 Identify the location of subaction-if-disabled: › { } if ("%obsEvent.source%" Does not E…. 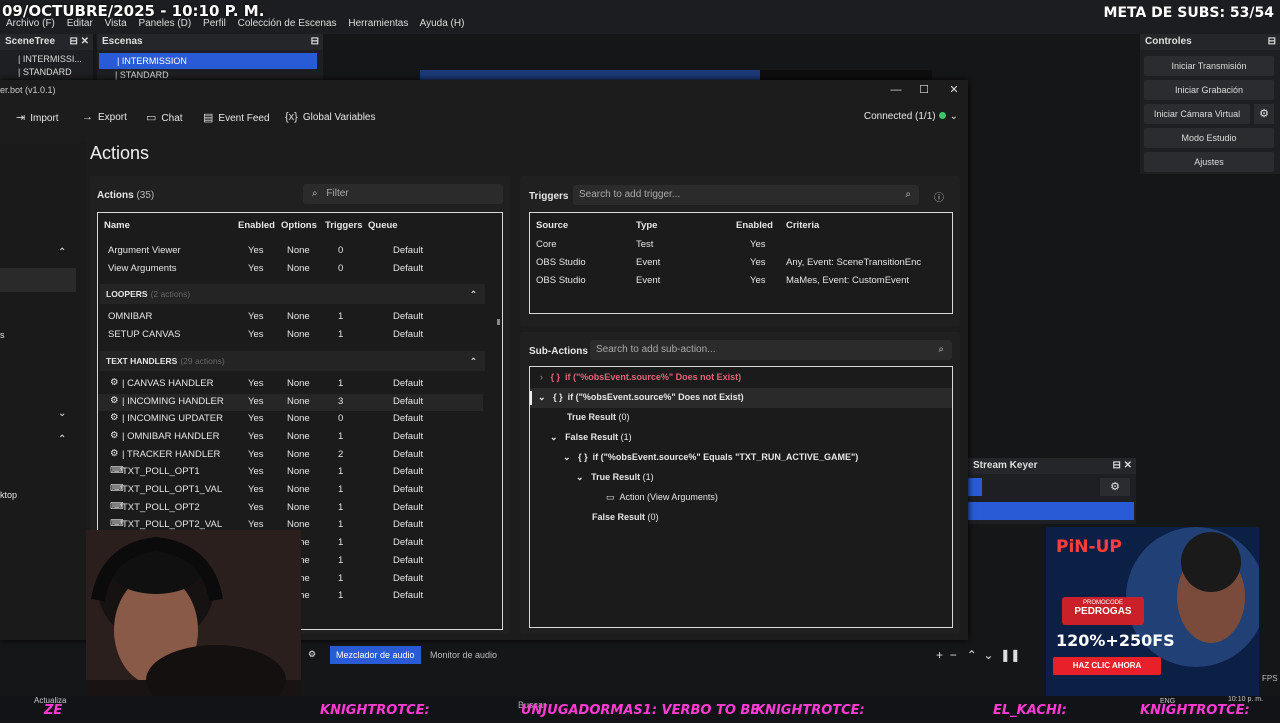
(640, 377).